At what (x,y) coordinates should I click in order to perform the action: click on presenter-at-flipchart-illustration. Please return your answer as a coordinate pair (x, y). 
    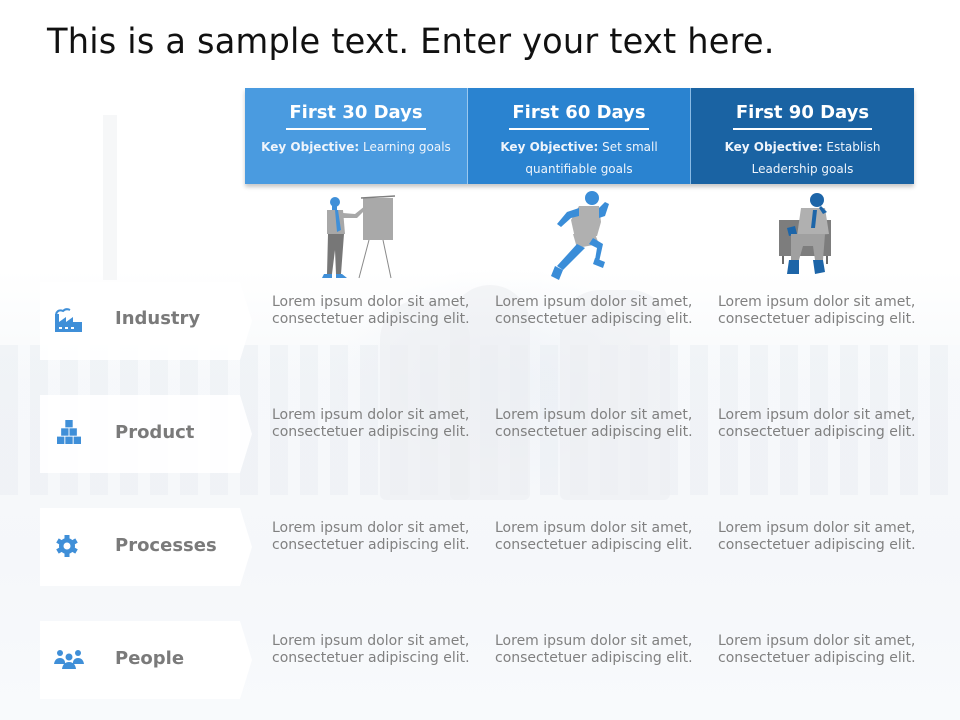
    Looking at the image, I should click on (359, 237).